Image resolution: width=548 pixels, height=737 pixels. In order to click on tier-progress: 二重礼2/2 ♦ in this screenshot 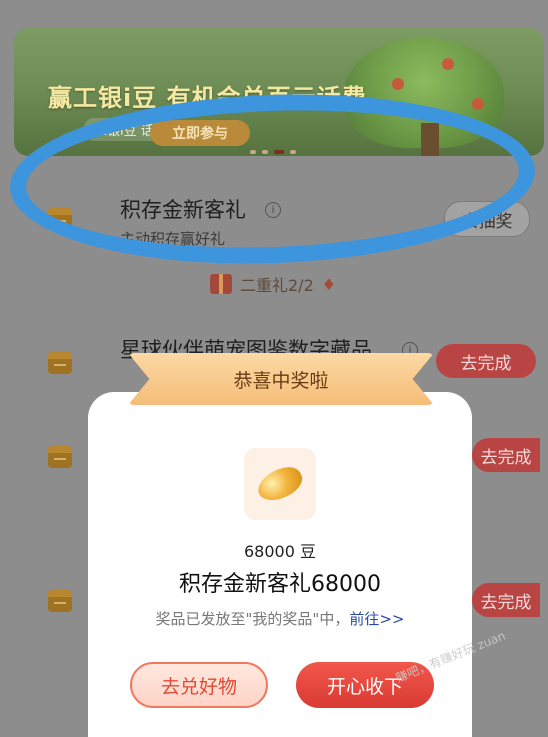, I will do `click(273, 284)`.